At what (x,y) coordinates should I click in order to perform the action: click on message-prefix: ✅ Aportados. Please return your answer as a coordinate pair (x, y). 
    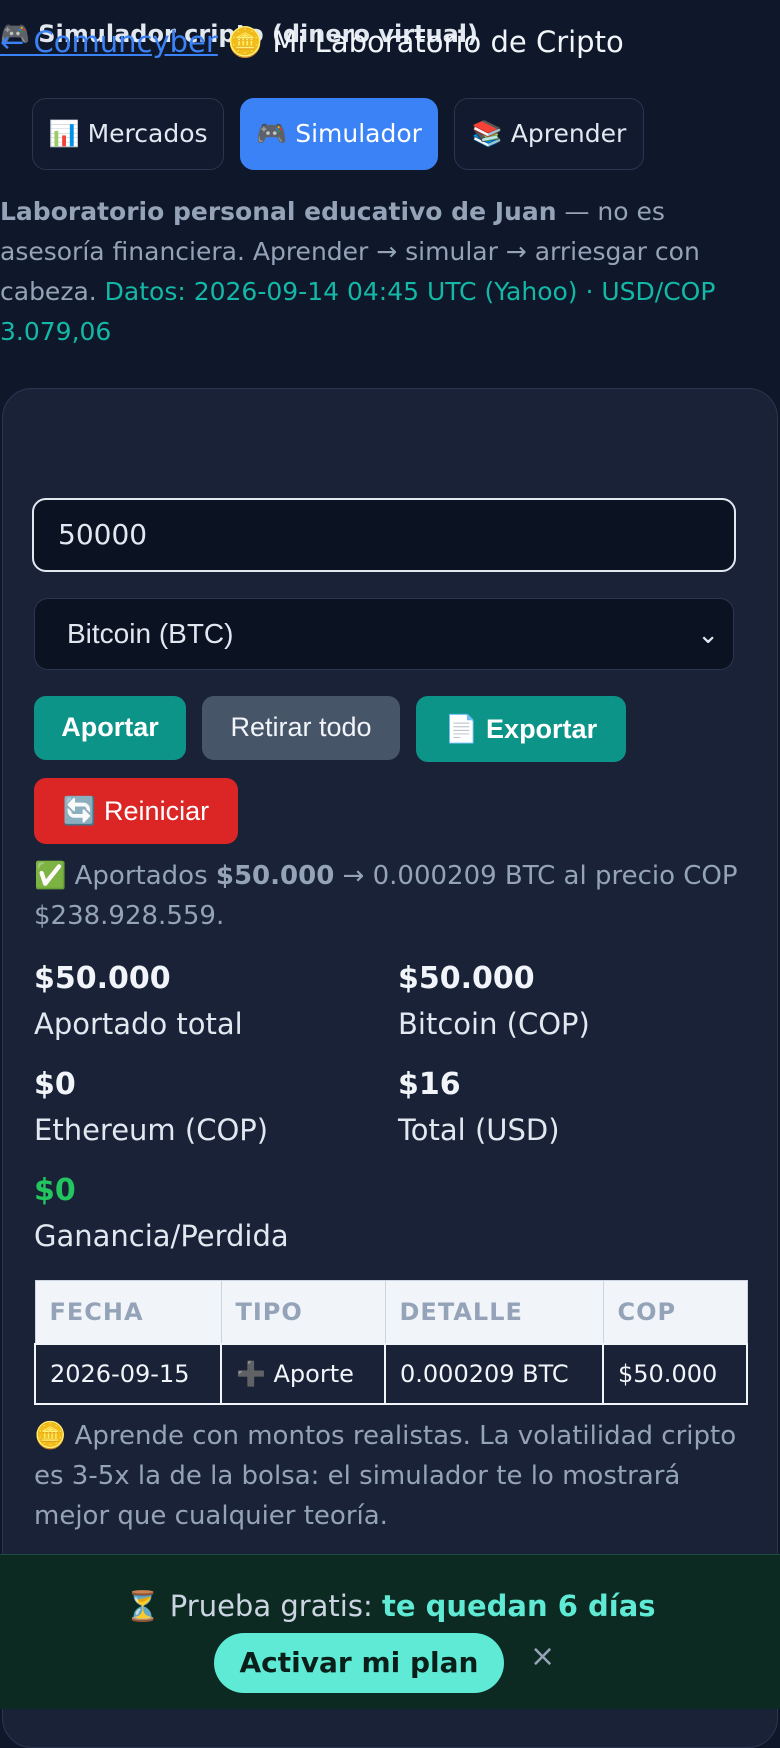
    Looking at the image, I should click on (125, 875).